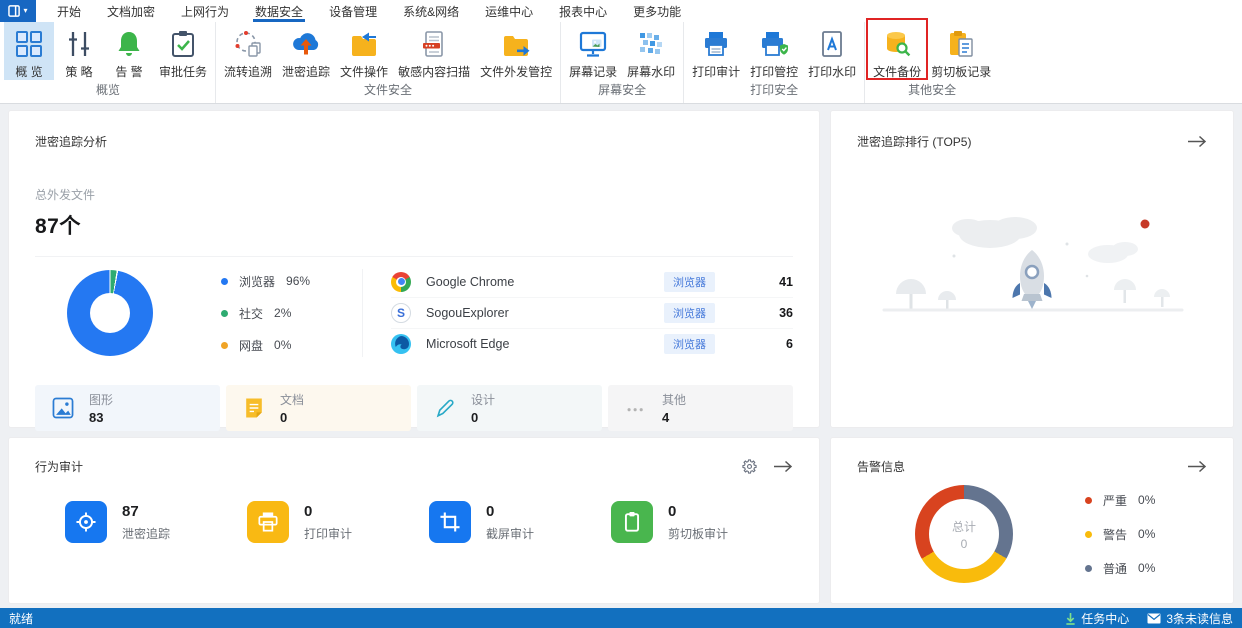 The image size is (1242, 628). What do you see at coordinates (1105, 618) in the screenshot?
I see `task-center-label: 任务中心` at bounding box center [1105, 618].